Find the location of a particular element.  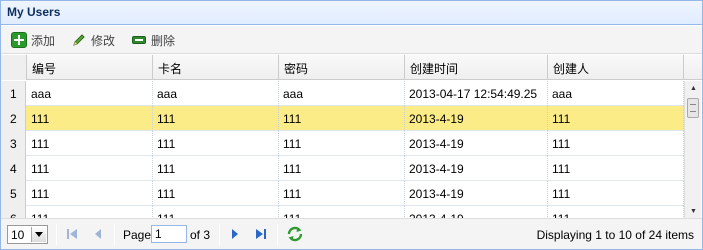

column-header-card-name: 卡名 is located at coordinates (216, 67).